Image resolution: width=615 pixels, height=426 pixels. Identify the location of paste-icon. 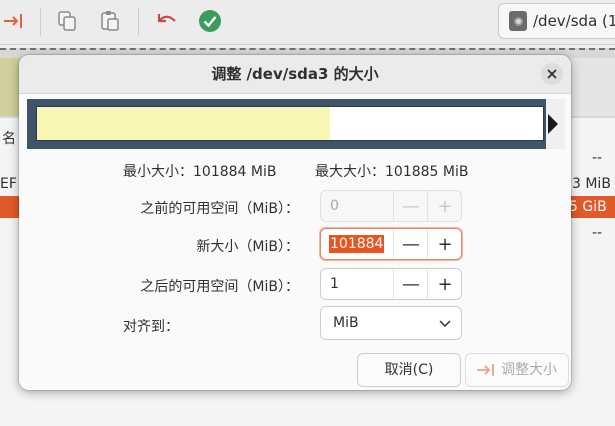
(110, 21).